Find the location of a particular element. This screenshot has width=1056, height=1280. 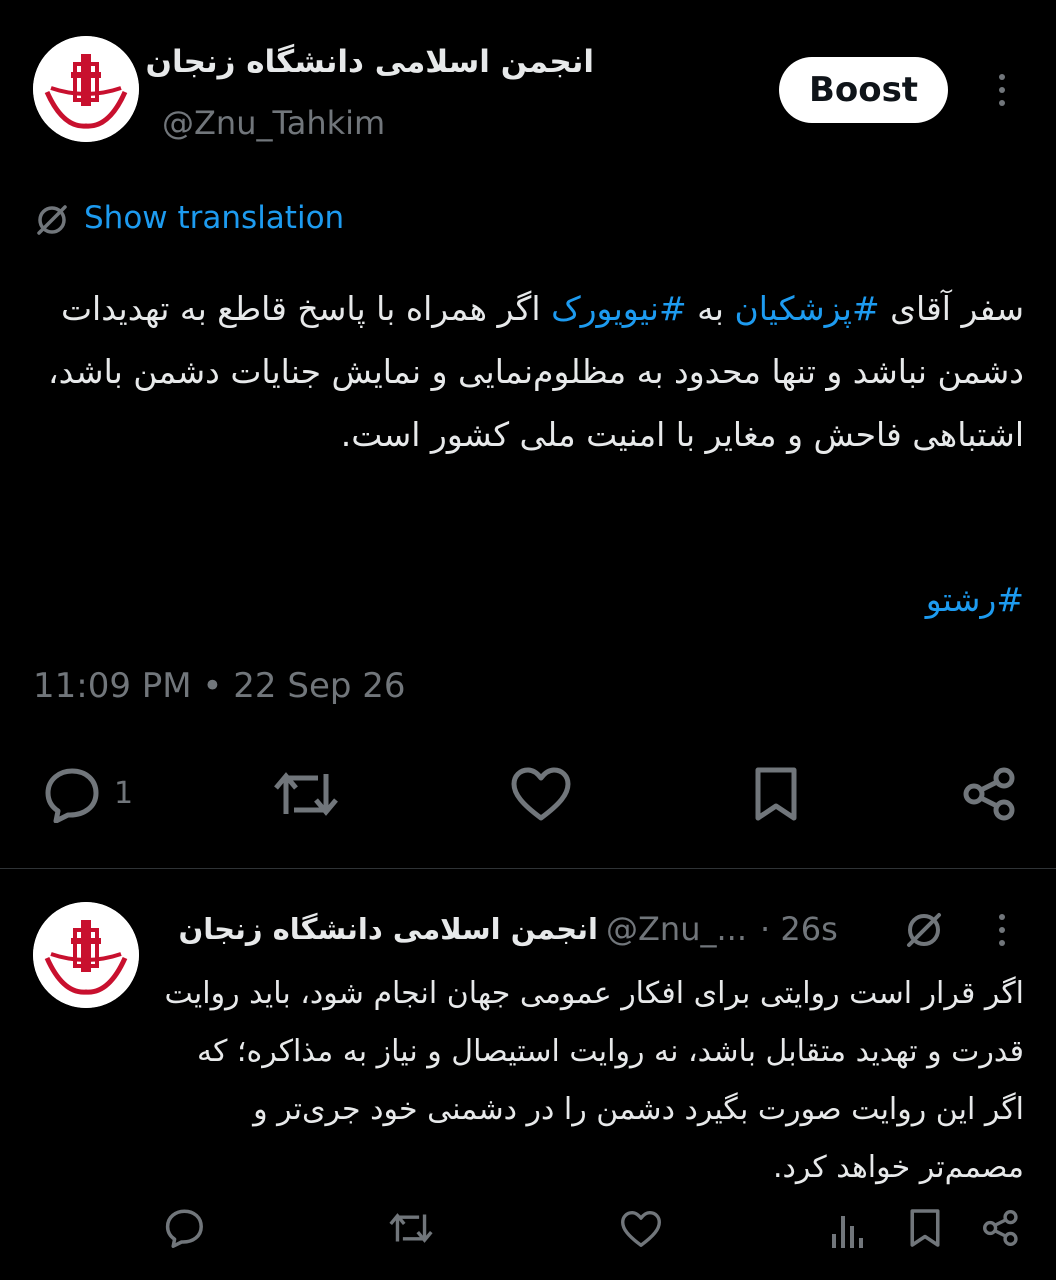

hashtag-link: #رشتو is located at coordinates (975, 599).